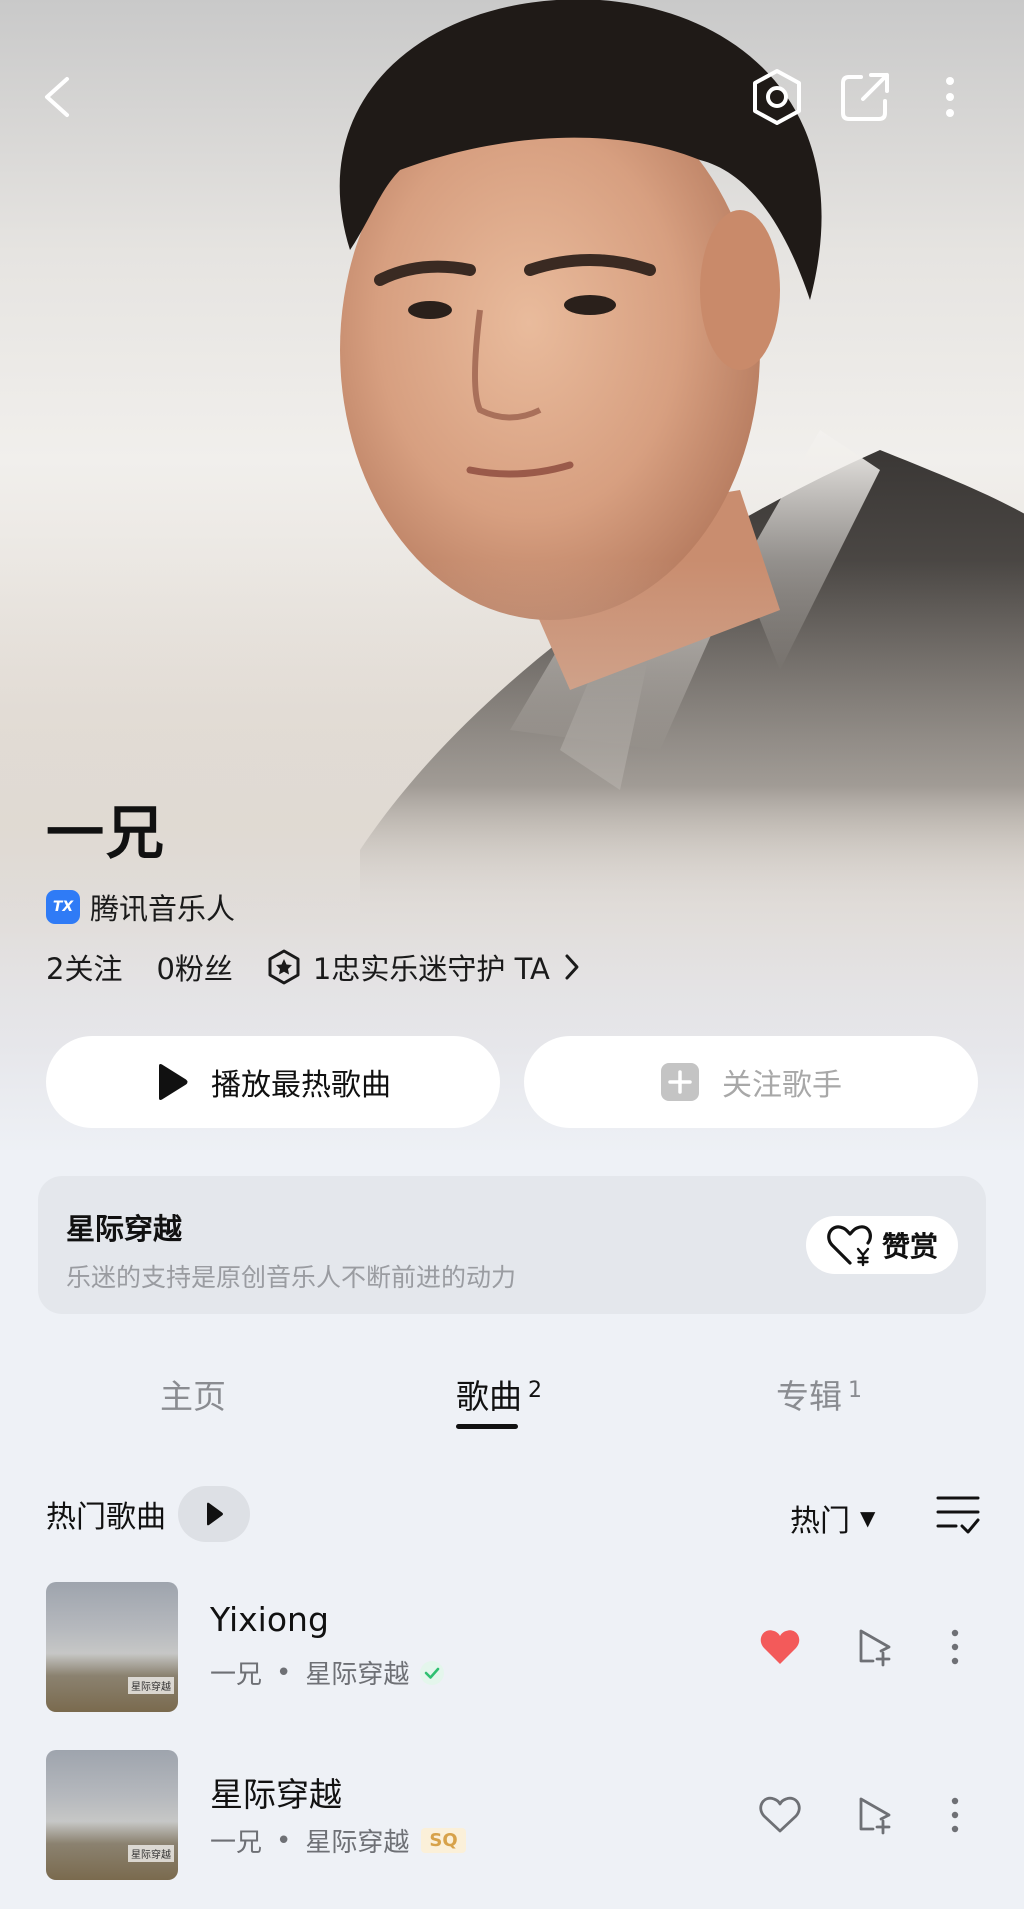 This screenshot has height=1909, width=1024. Describe the element at coordinates (431, 969) in the screenshot. I see `fan-guard-label: 1忠实乐迷守护 TA` at that location.